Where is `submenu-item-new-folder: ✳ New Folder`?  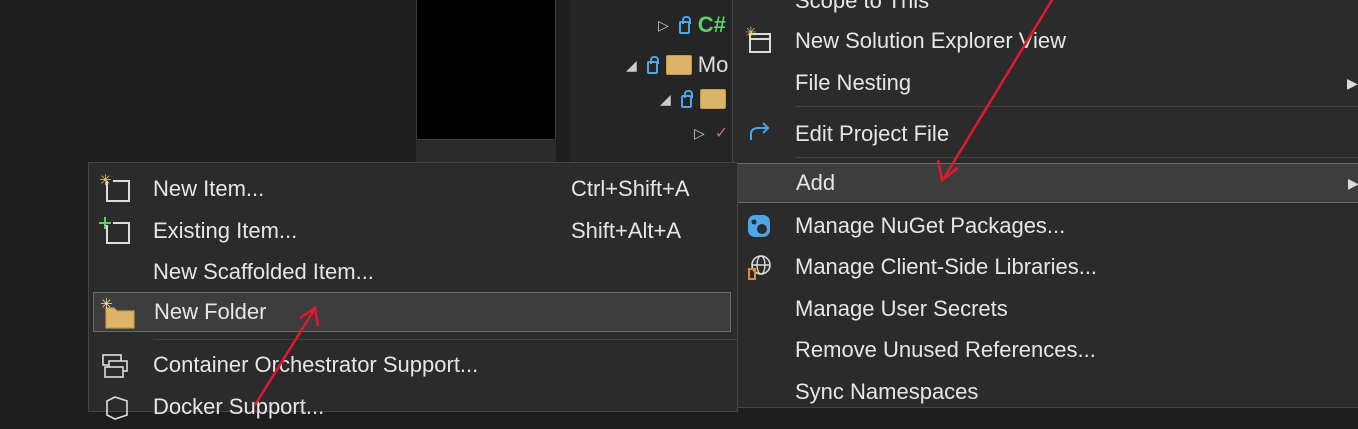 submenu-item-new-folder: ✳ New Folder is located at coordinates (412, 312).